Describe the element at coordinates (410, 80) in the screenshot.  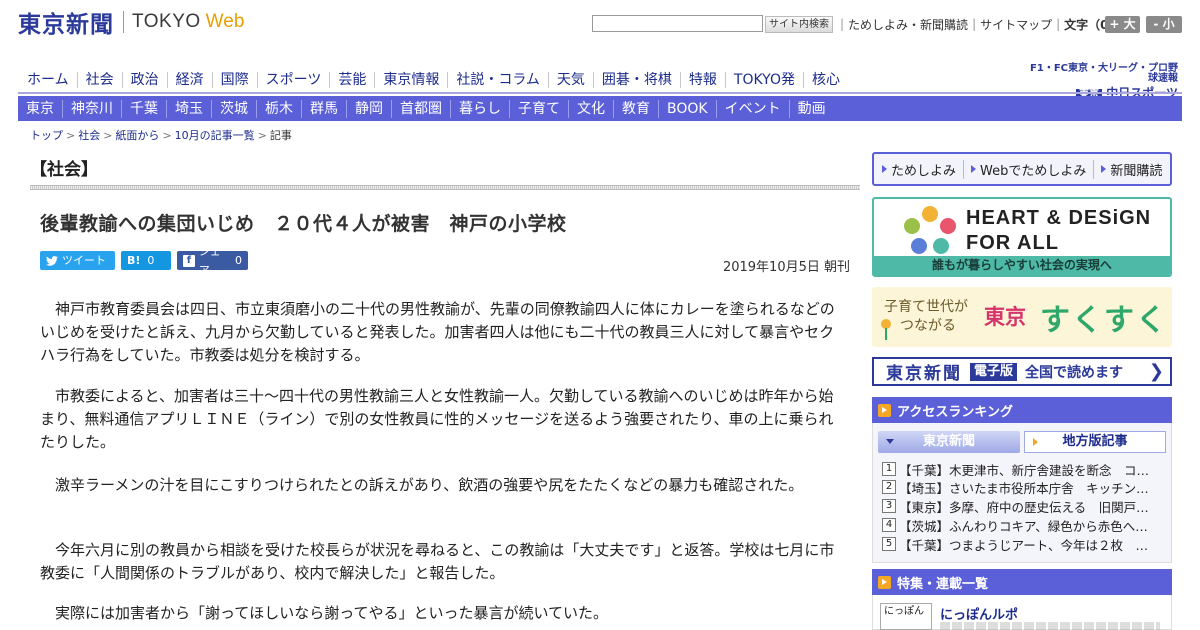
I see `nav-tokyo-info: 東京情報` at that location.